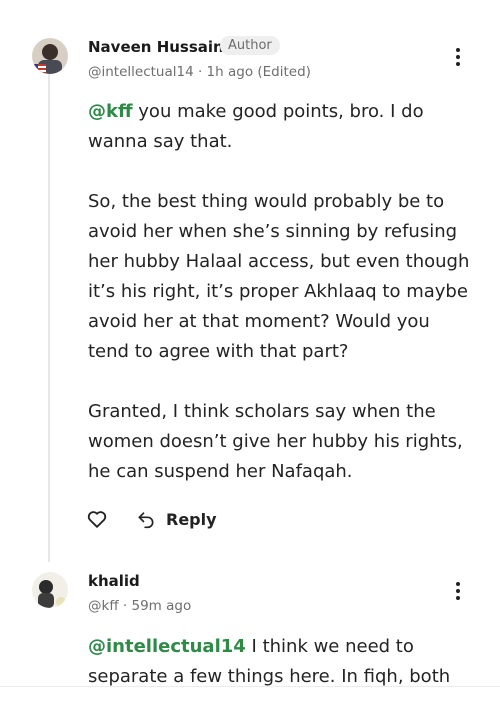 This screenshot has height=709, width=500. Describe the element at coordinates (160, 141) in the screenshot. I see `body-line: wanna say that.` at that location.